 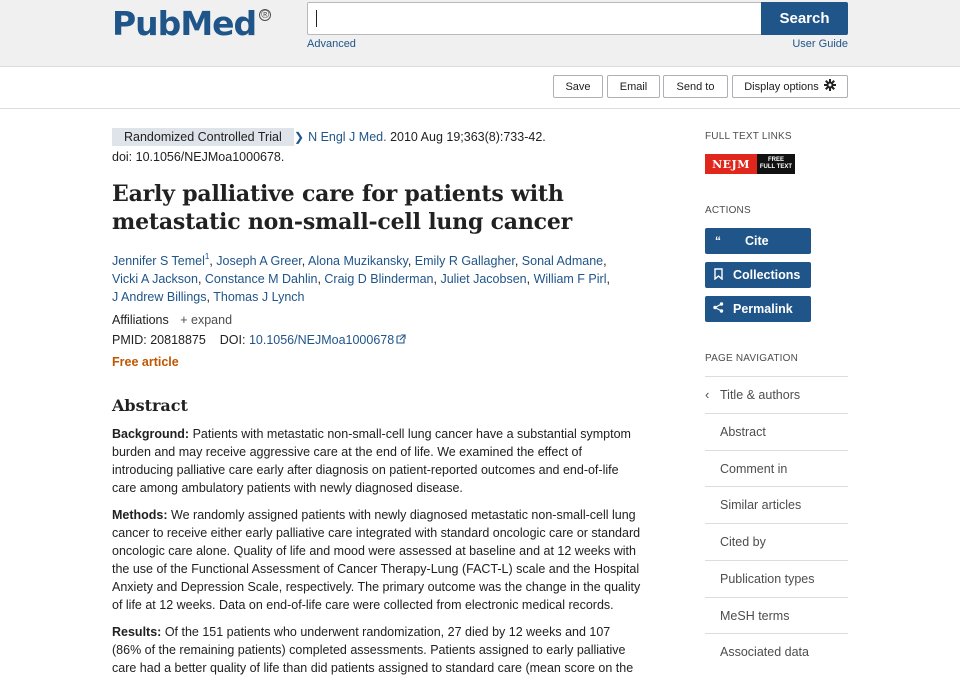 I want to click on registered-mark: ®, so click(x=265, y=14).